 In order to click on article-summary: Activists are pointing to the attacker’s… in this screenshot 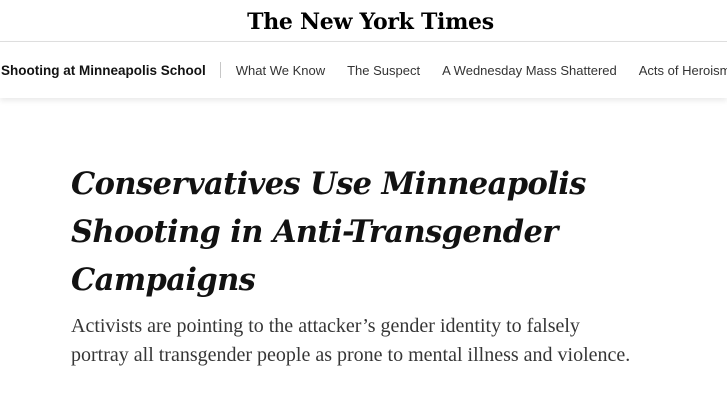, I will do `click(351, 340)`.